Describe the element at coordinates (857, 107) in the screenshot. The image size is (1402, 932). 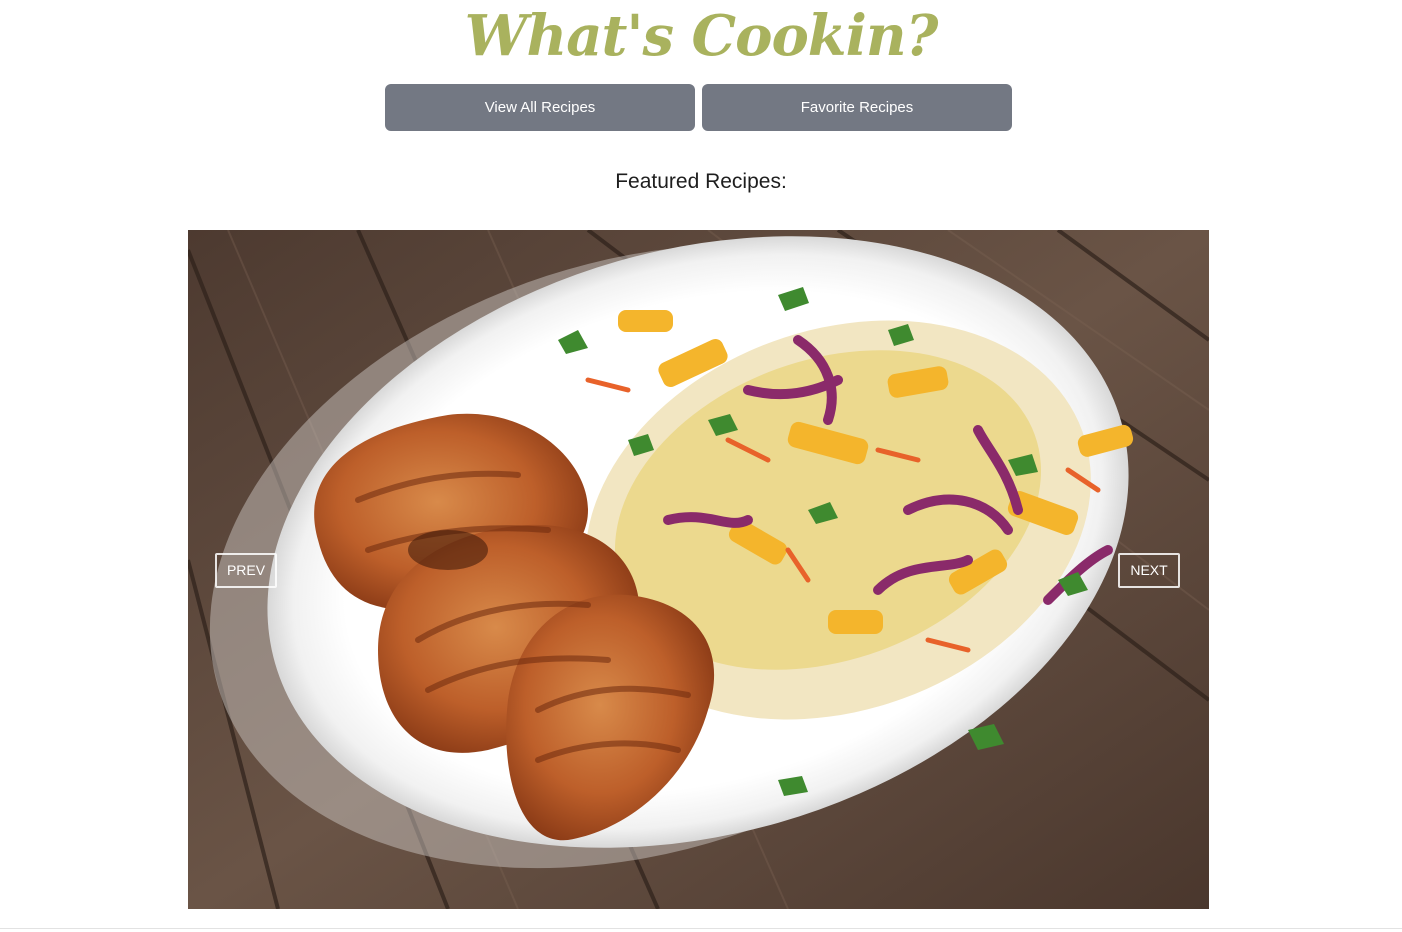
I see `favorite-recipes-button: Favorite Recipes` at that location.